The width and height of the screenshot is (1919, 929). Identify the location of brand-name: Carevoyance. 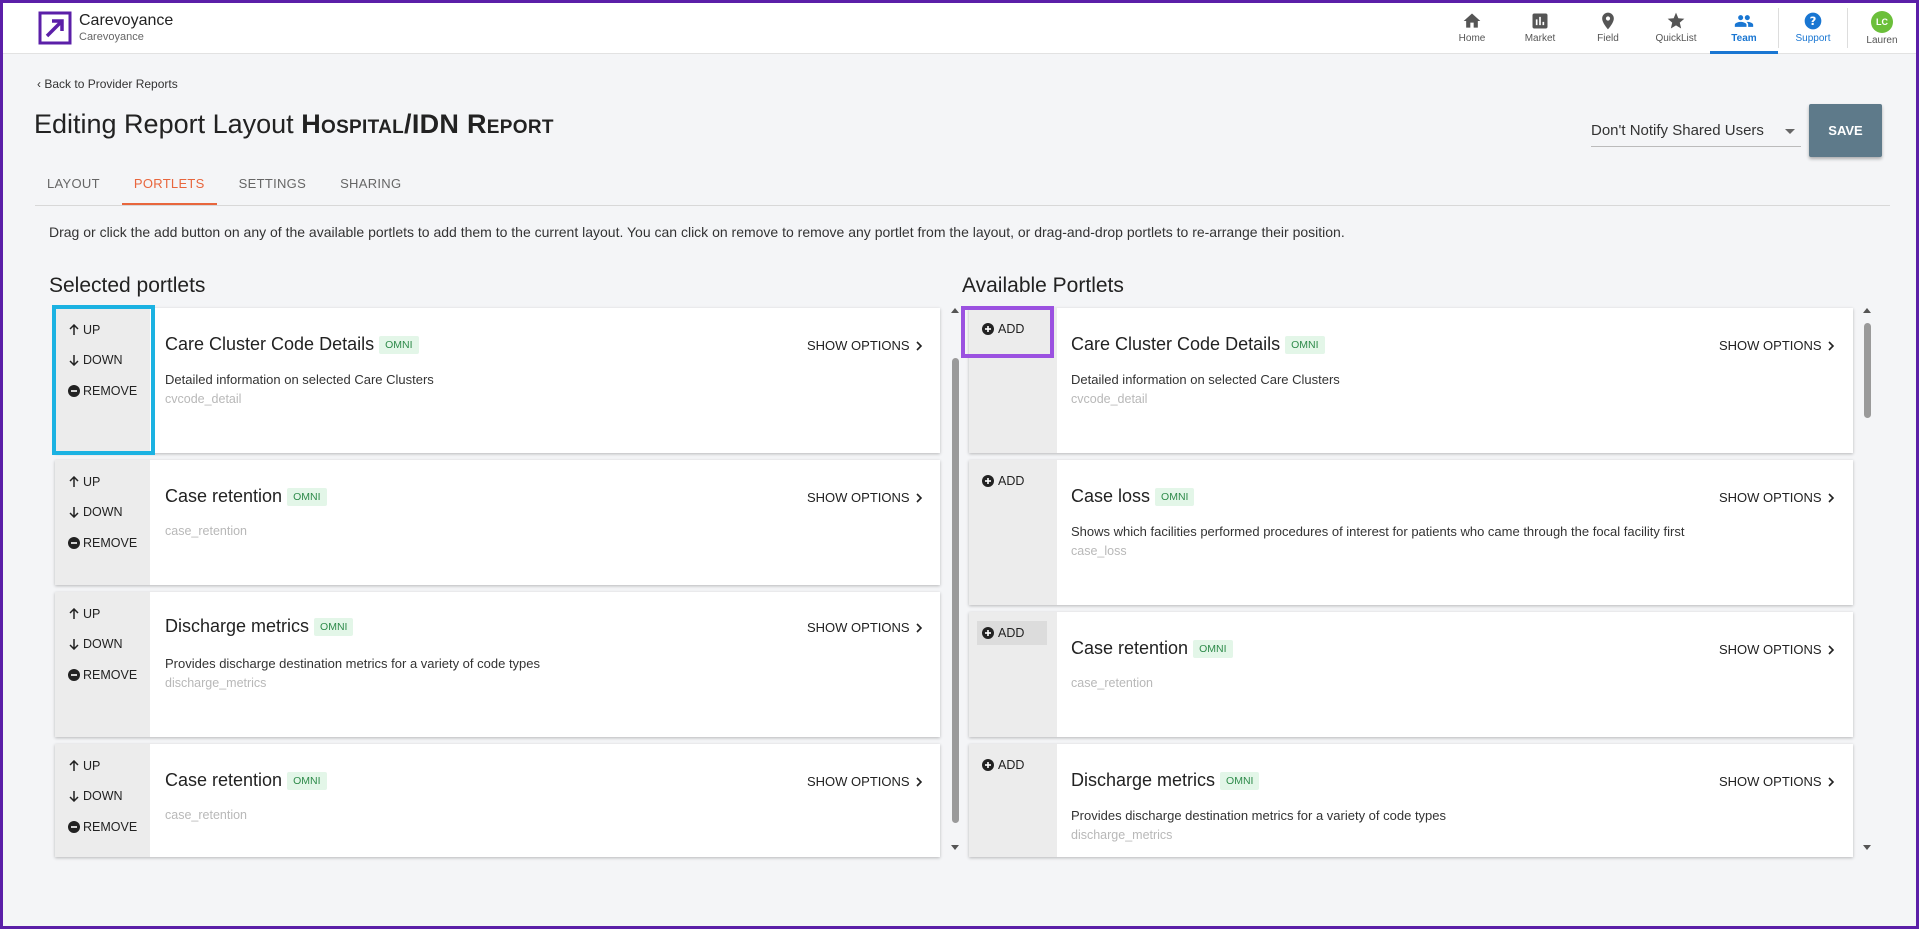
(126, 20).